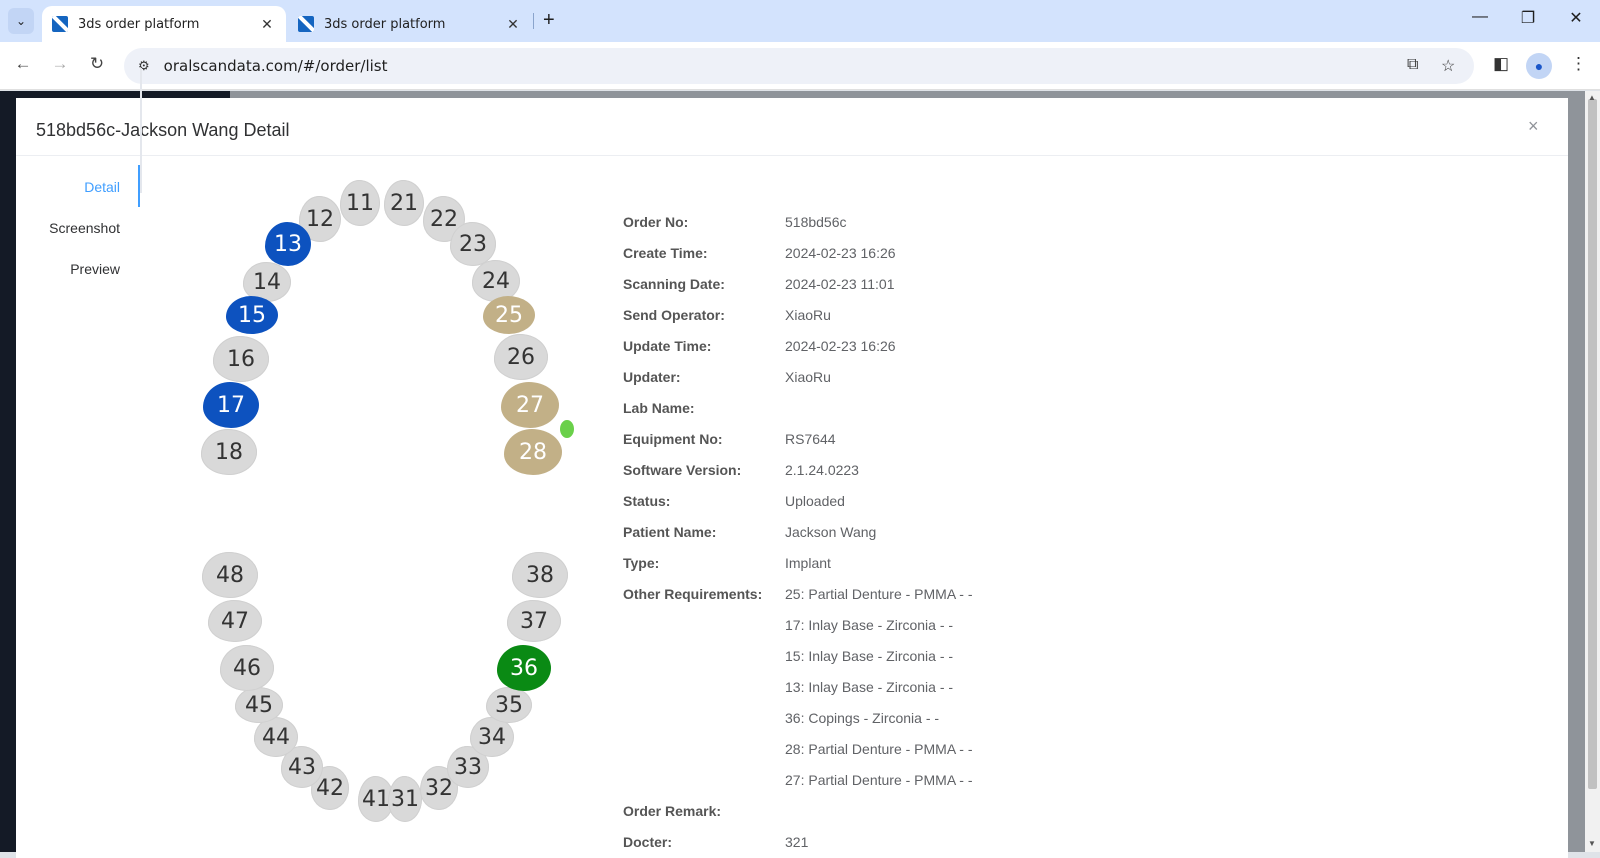 This screenshot has height=858, width=1600. Describe the element at coordinates (674, 315) in the screenshot. I see `detail-label: Send Operator:` at that location.